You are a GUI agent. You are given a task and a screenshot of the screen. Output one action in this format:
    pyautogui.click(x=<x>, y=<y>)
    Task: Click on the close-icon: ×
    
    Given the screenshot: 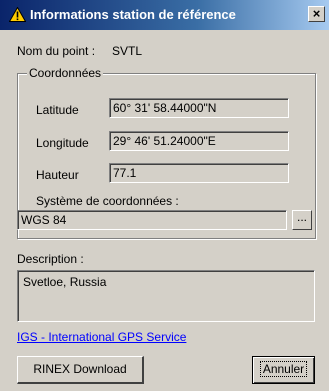 What is the action you would take?
    pyautogui.click(x=316, y=13)
    